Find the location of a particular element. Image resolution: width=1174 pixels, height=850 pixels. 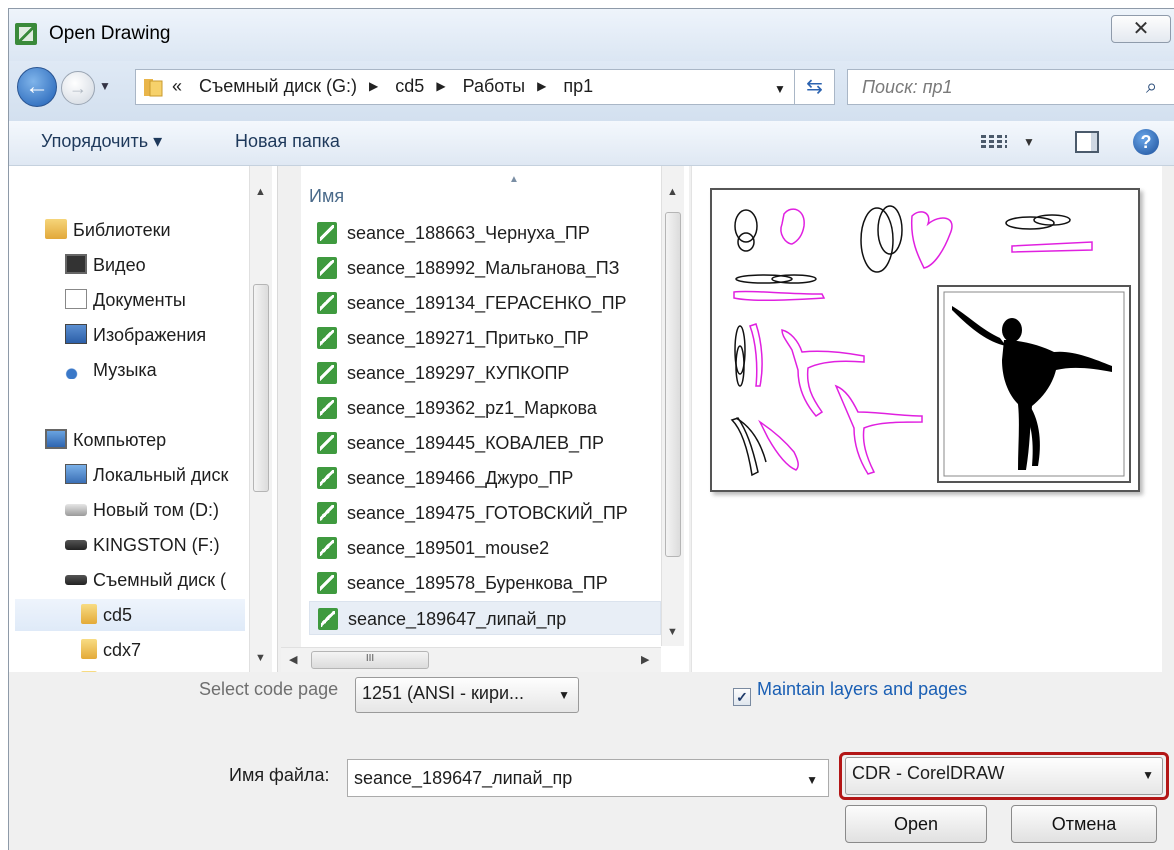

address-dropdown-icon: ▼ is located at coordinates (780, 89).